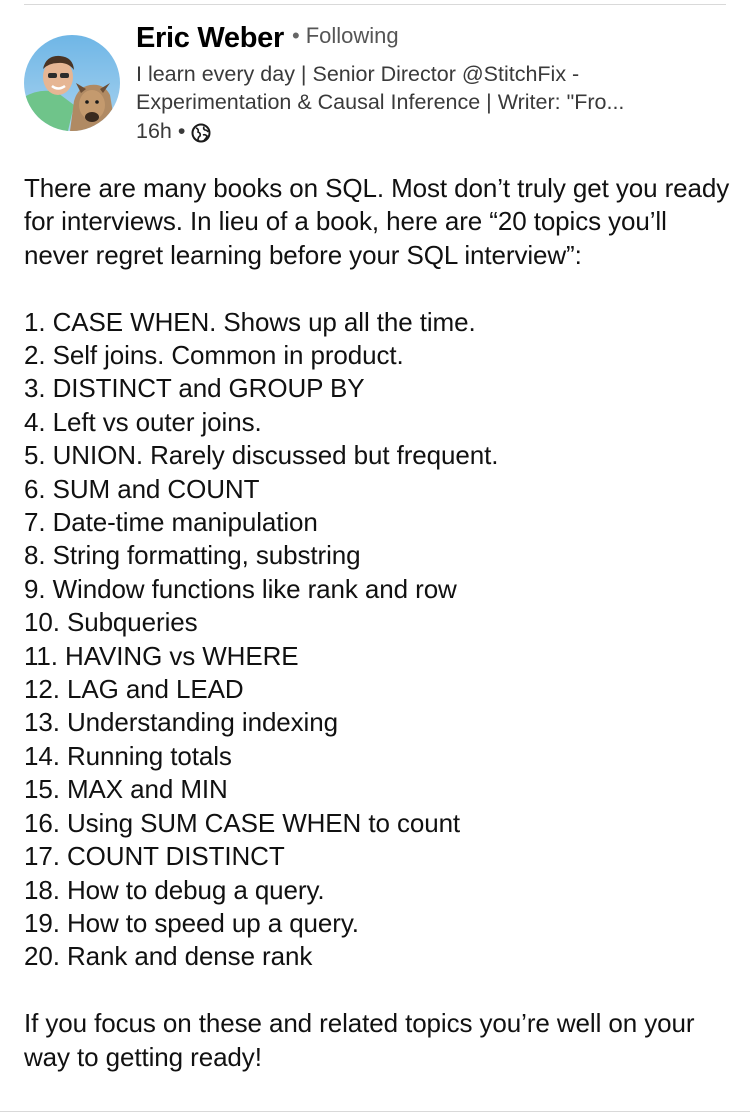 This screenshot has height=1116, width=750. What do you see at coordinates (194, 388) in the screenshot?
I see `list-item: 3. DISTINCT and GROUP BY` at bounding box center [194, 388].